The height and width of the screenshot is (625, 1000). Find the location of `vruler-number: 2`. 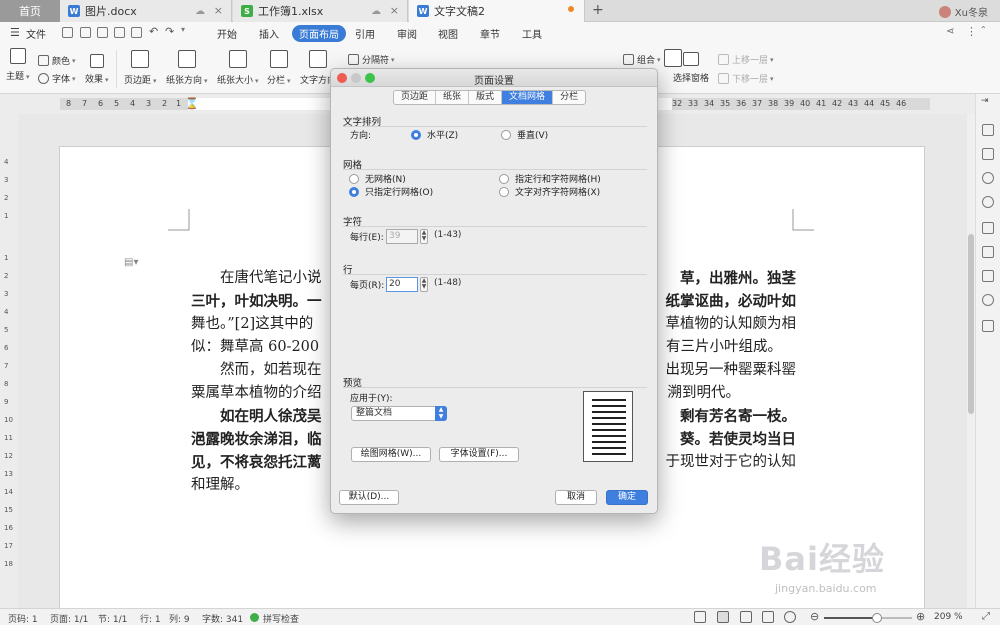

vruler-number: 2 is located at coordinates (6, 198).